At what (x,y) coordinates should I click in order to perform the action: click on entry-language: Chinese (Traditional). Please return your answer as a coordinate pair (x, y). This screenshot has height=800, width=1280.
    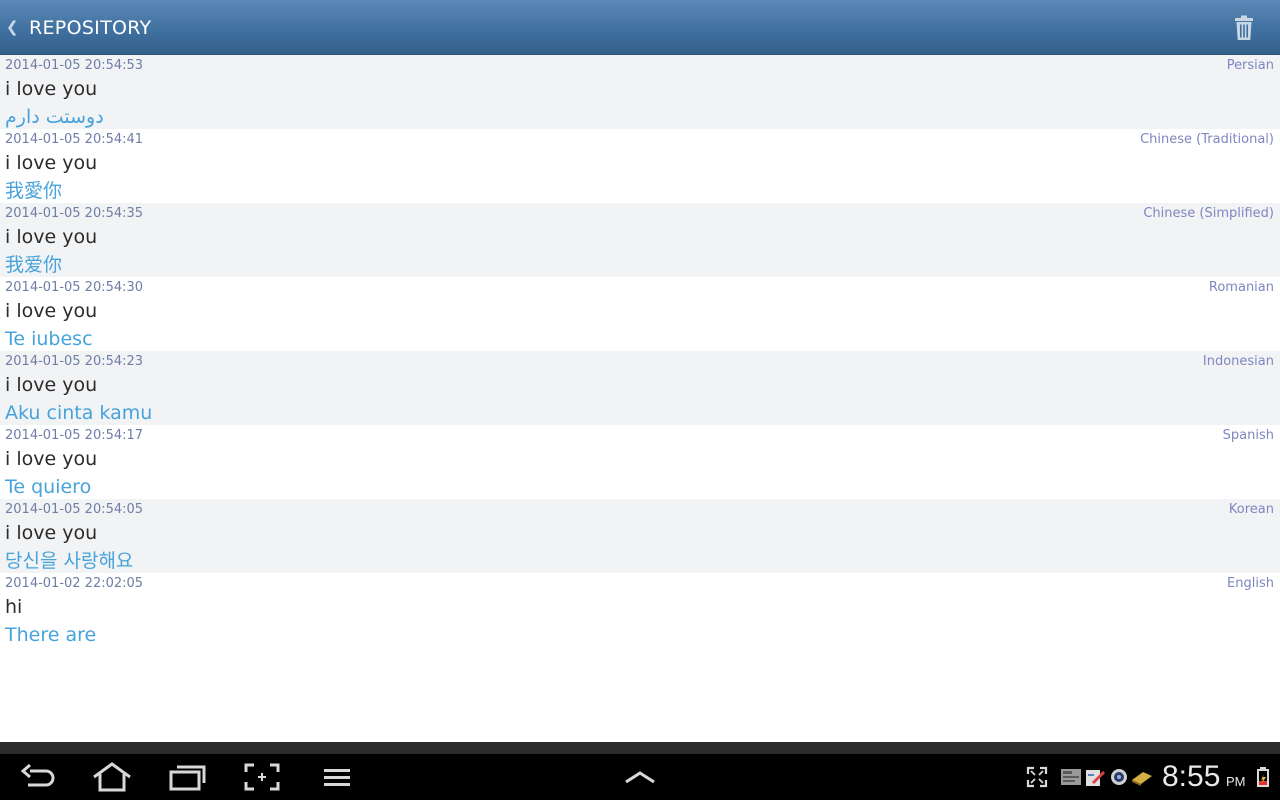
    Looking at the image, I should click on (1207, 139).